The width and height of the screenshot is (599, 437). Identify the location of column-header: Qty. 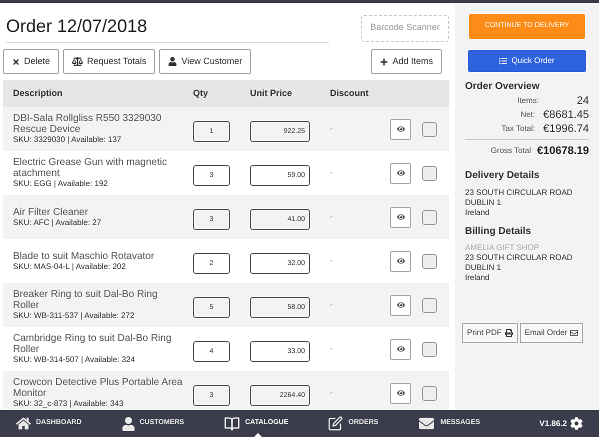
(201, 93).